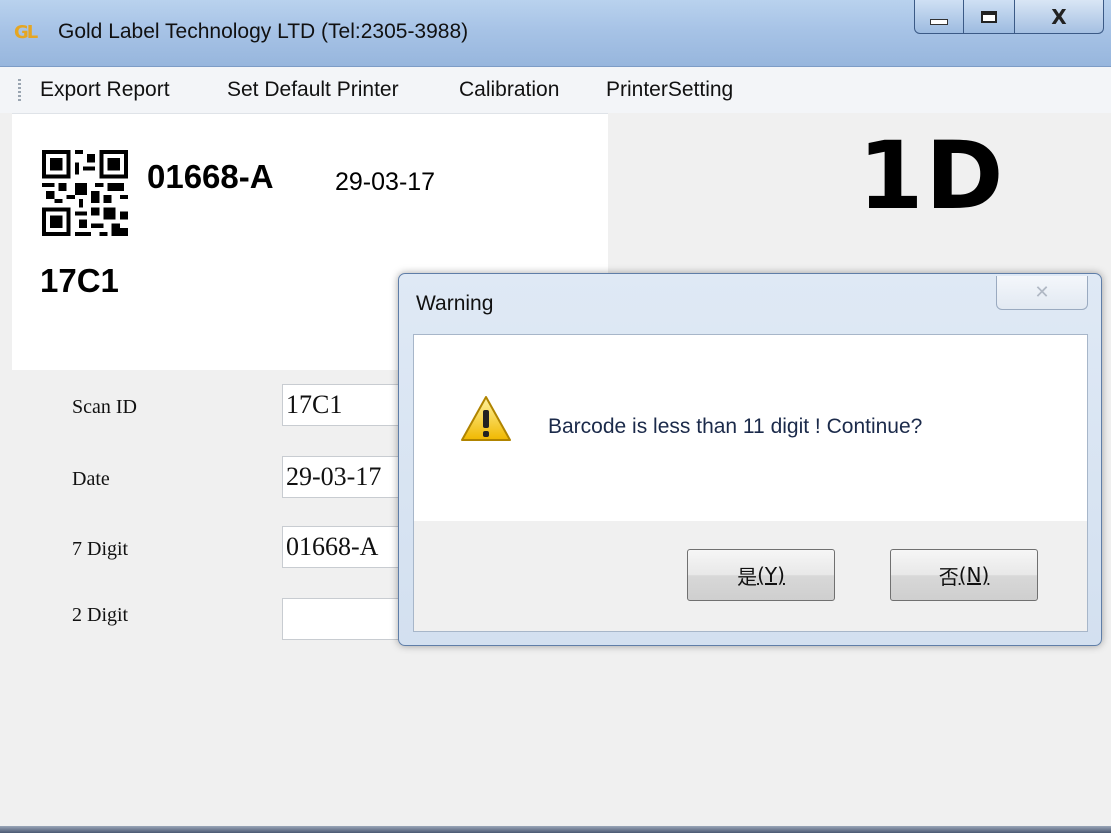  I want to click on no-button: 否 (N), so click(964, 575).